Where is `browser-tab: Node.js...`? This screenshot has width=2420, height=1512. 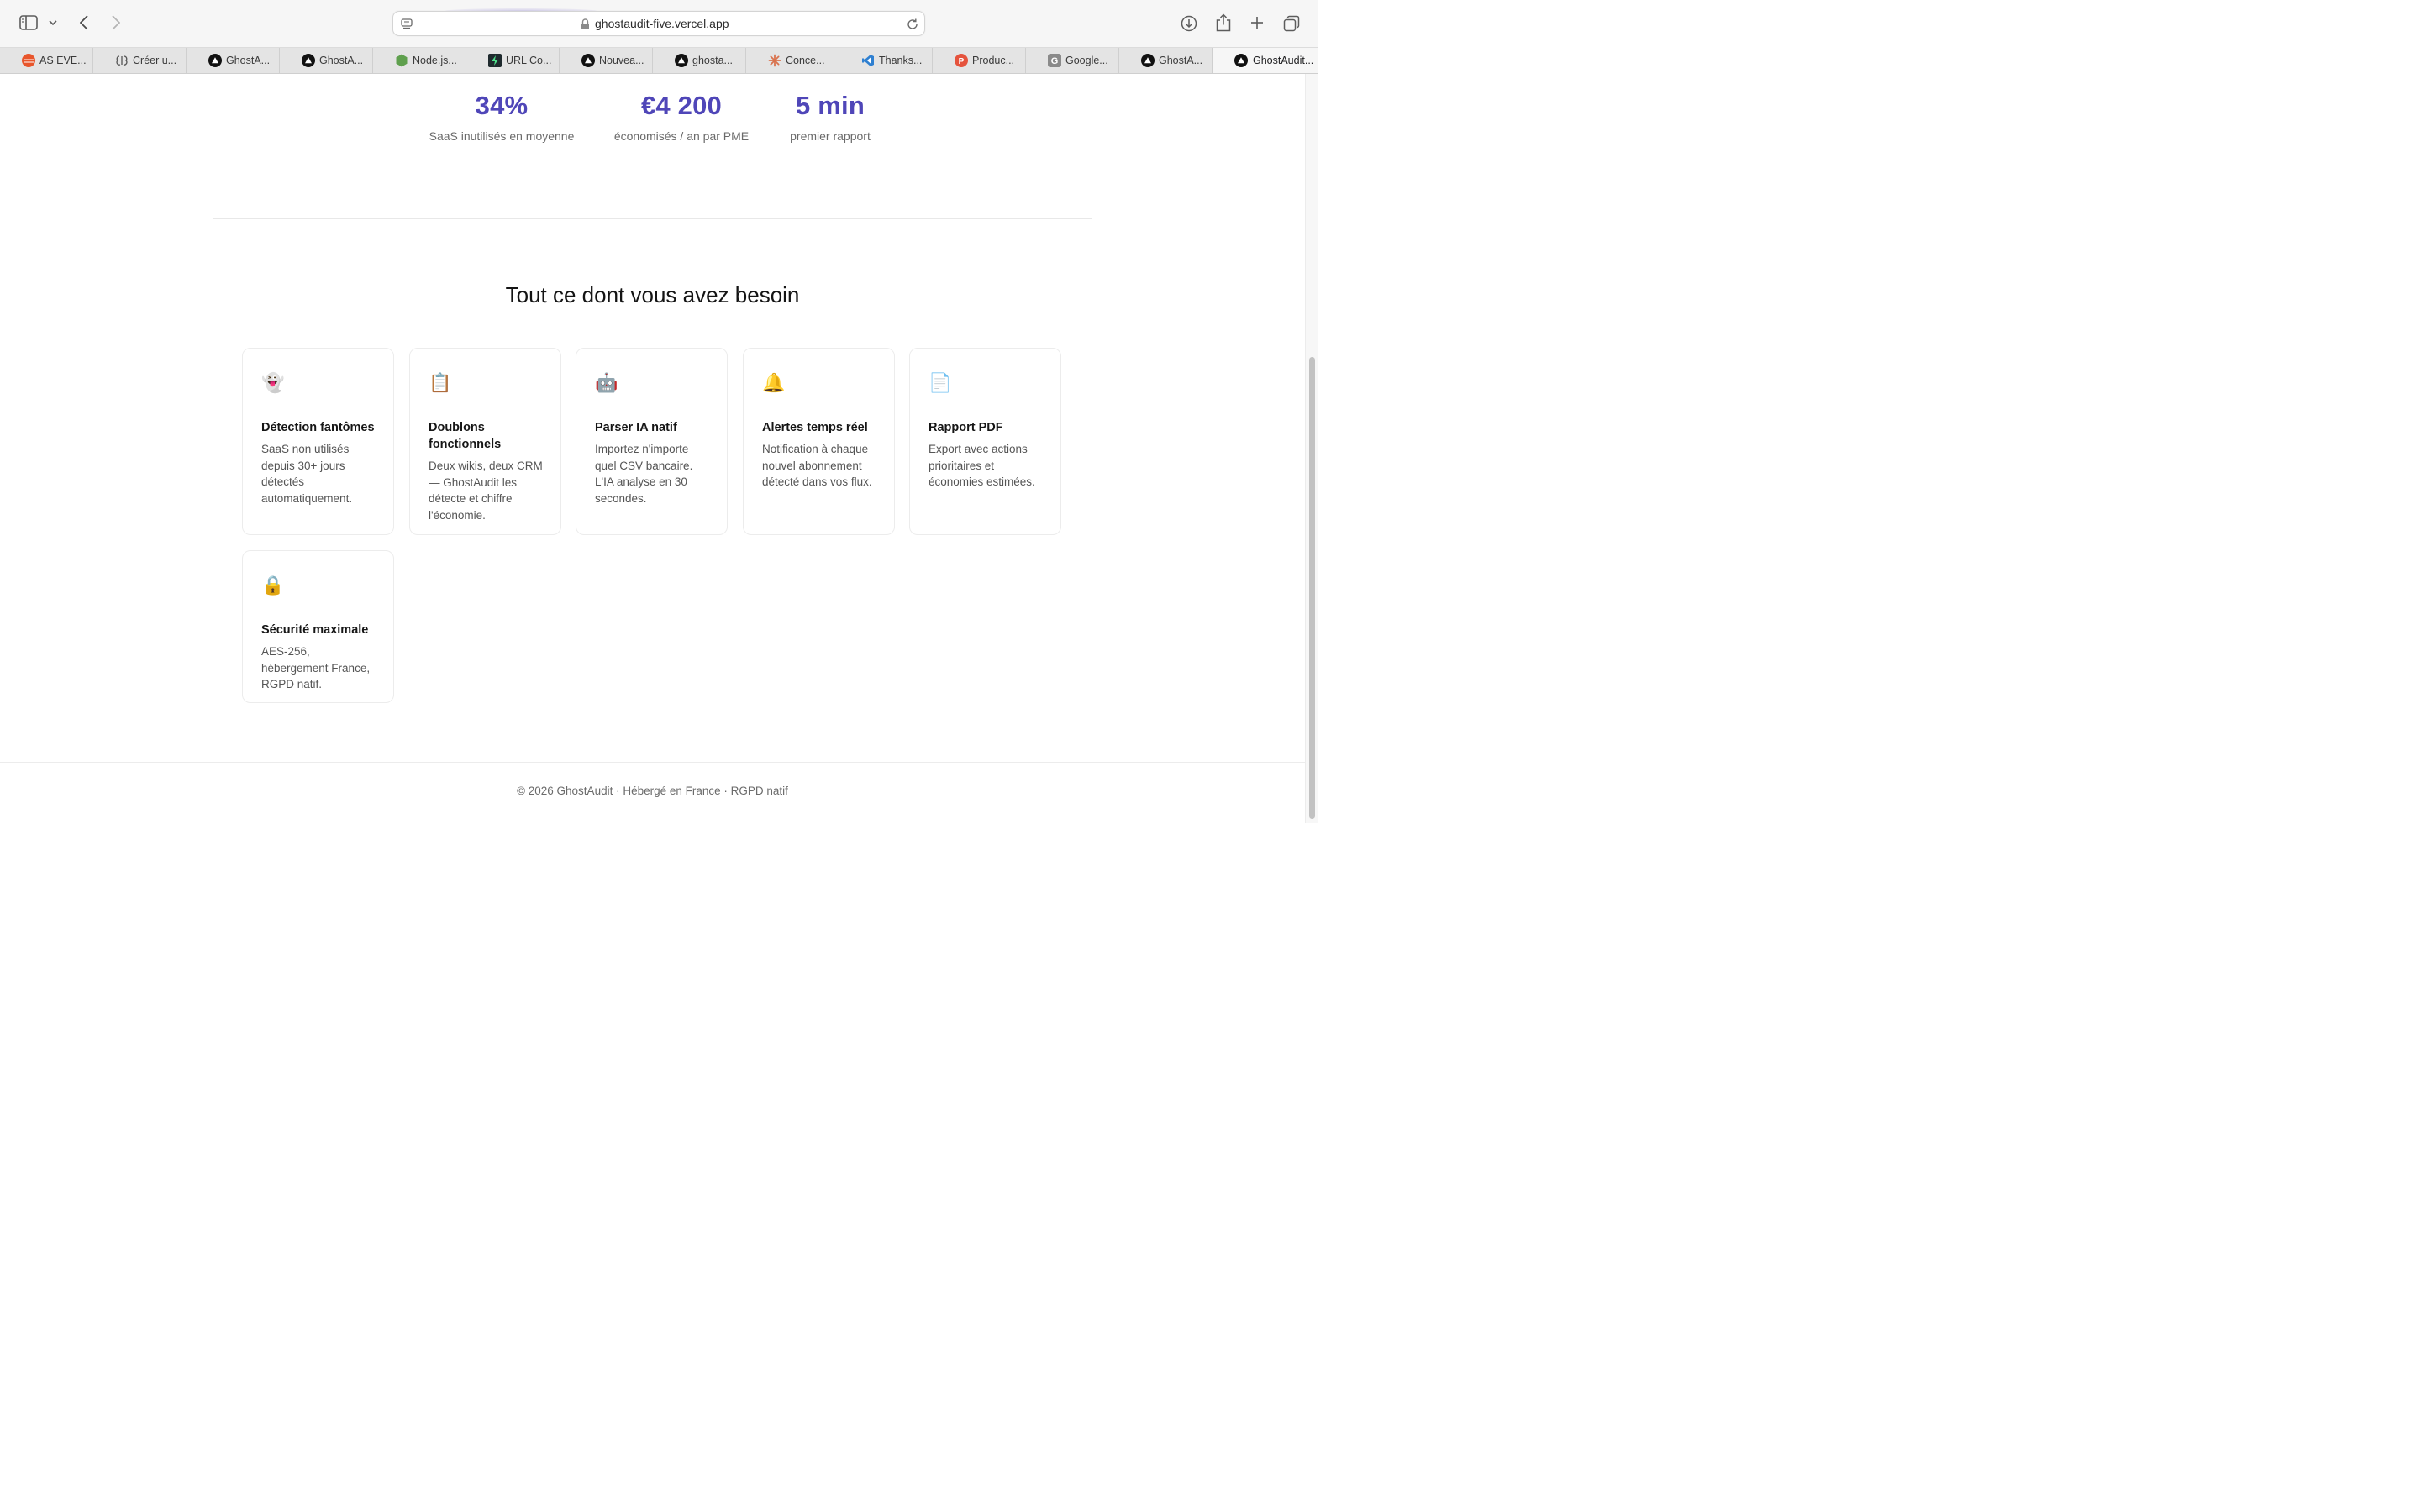
browser-tab: Node.js... is located at coordinates (420, 60).